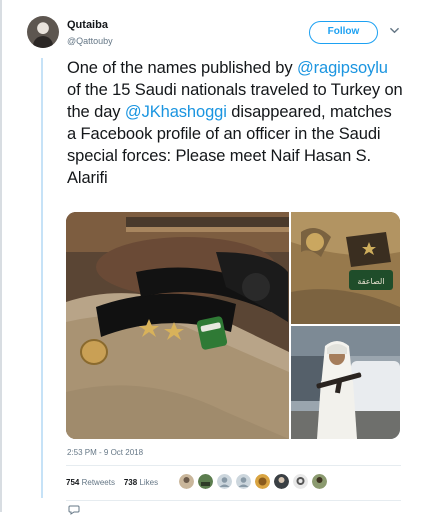  I want to click on photo-man-with-rifle, so click(345, 382).